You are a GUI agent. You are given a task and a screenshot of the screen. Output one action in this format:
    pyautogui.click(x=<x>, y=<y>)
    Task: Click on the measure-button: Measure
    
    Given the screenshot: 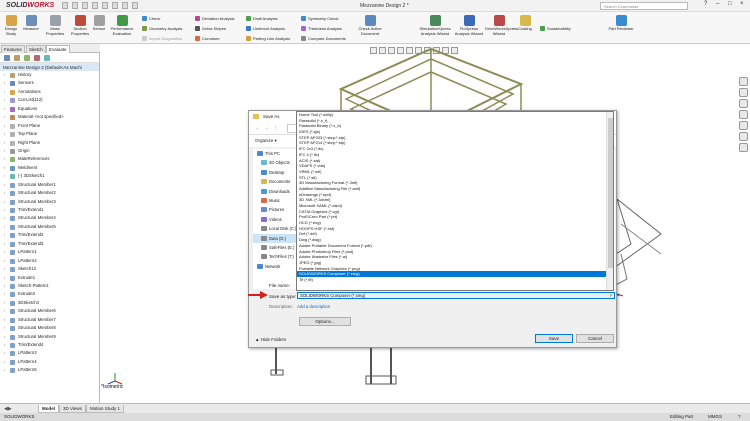 What is the action you would take?
    pyautogui.click(x=31, y=23)
    